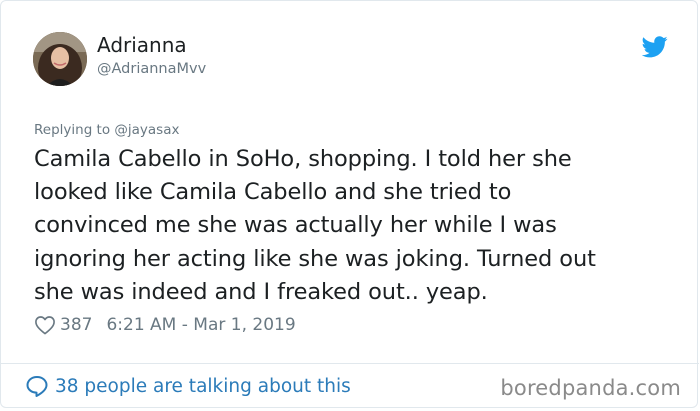 Image resolution: width=700 pixels, height=411 pixels. Describe the element at coordinates (37, 386) in the screenshot. I see `speech-bubble-icon` at that location.